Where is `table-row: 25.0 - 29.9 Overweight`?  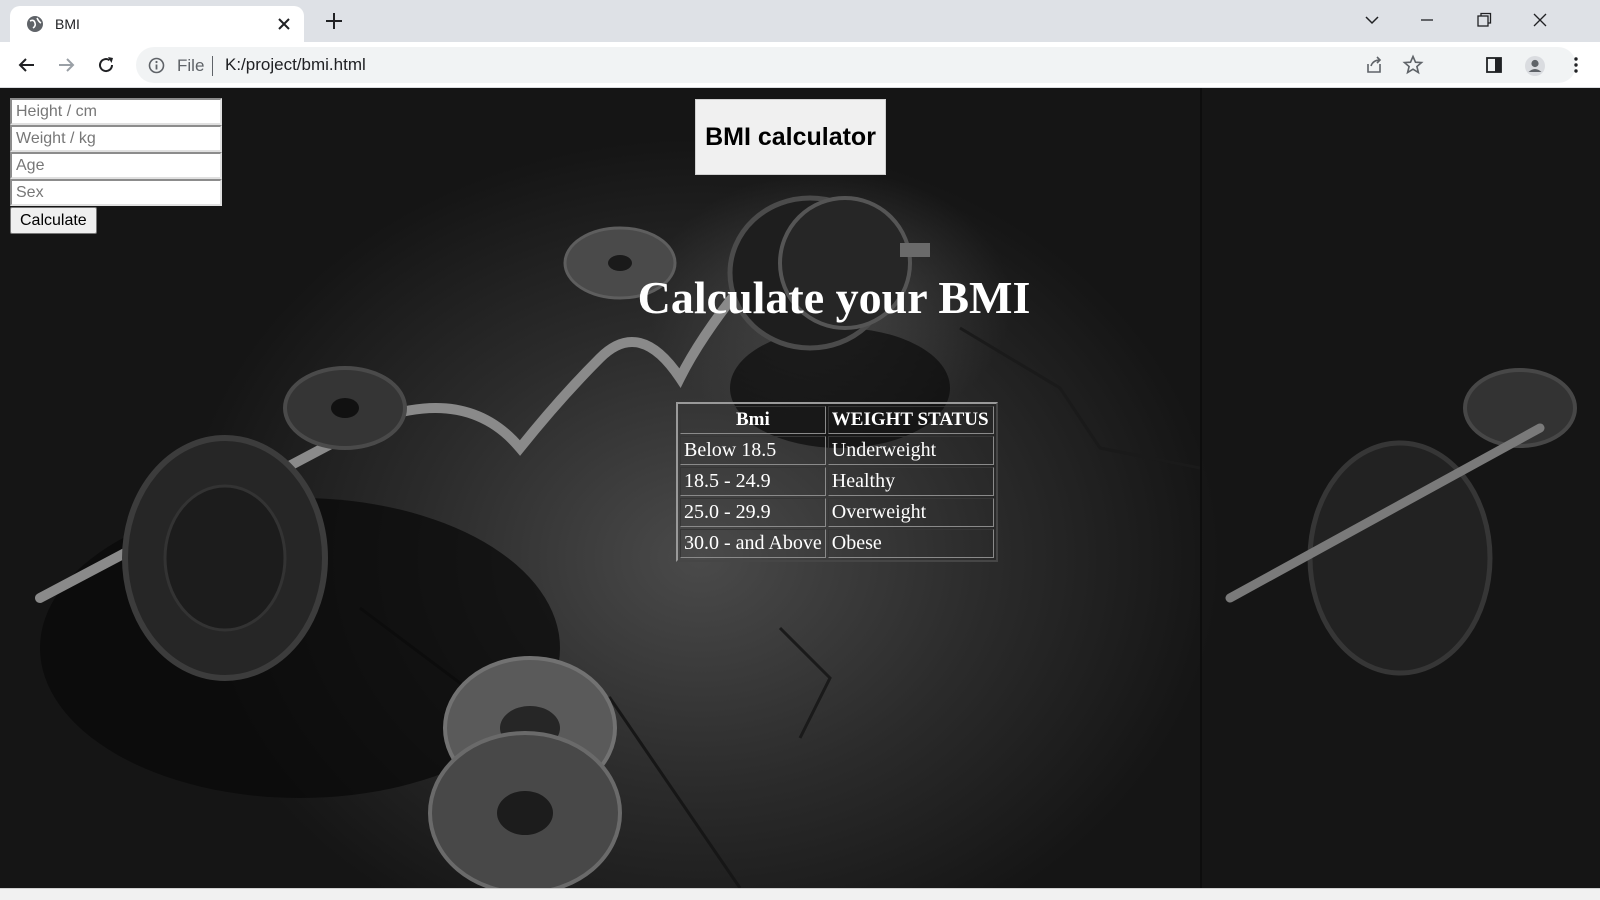
table-row: 25.0 - 29.9 Overweight is located at coordinates (837, 512).